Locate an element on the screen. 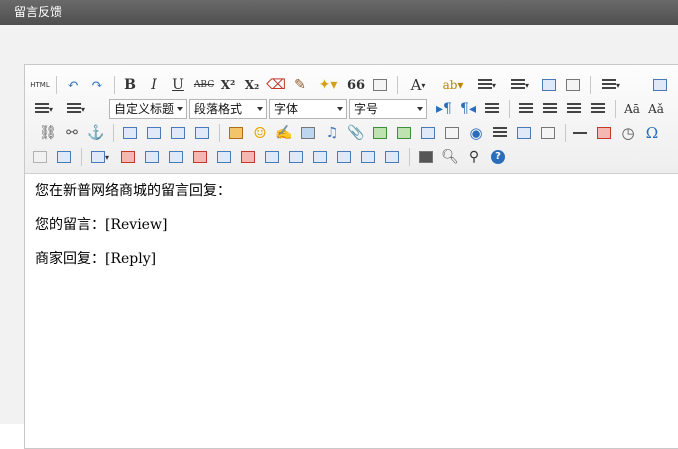  rtl-direction-icon: ¶◂ is located at coordinates (468, 109).